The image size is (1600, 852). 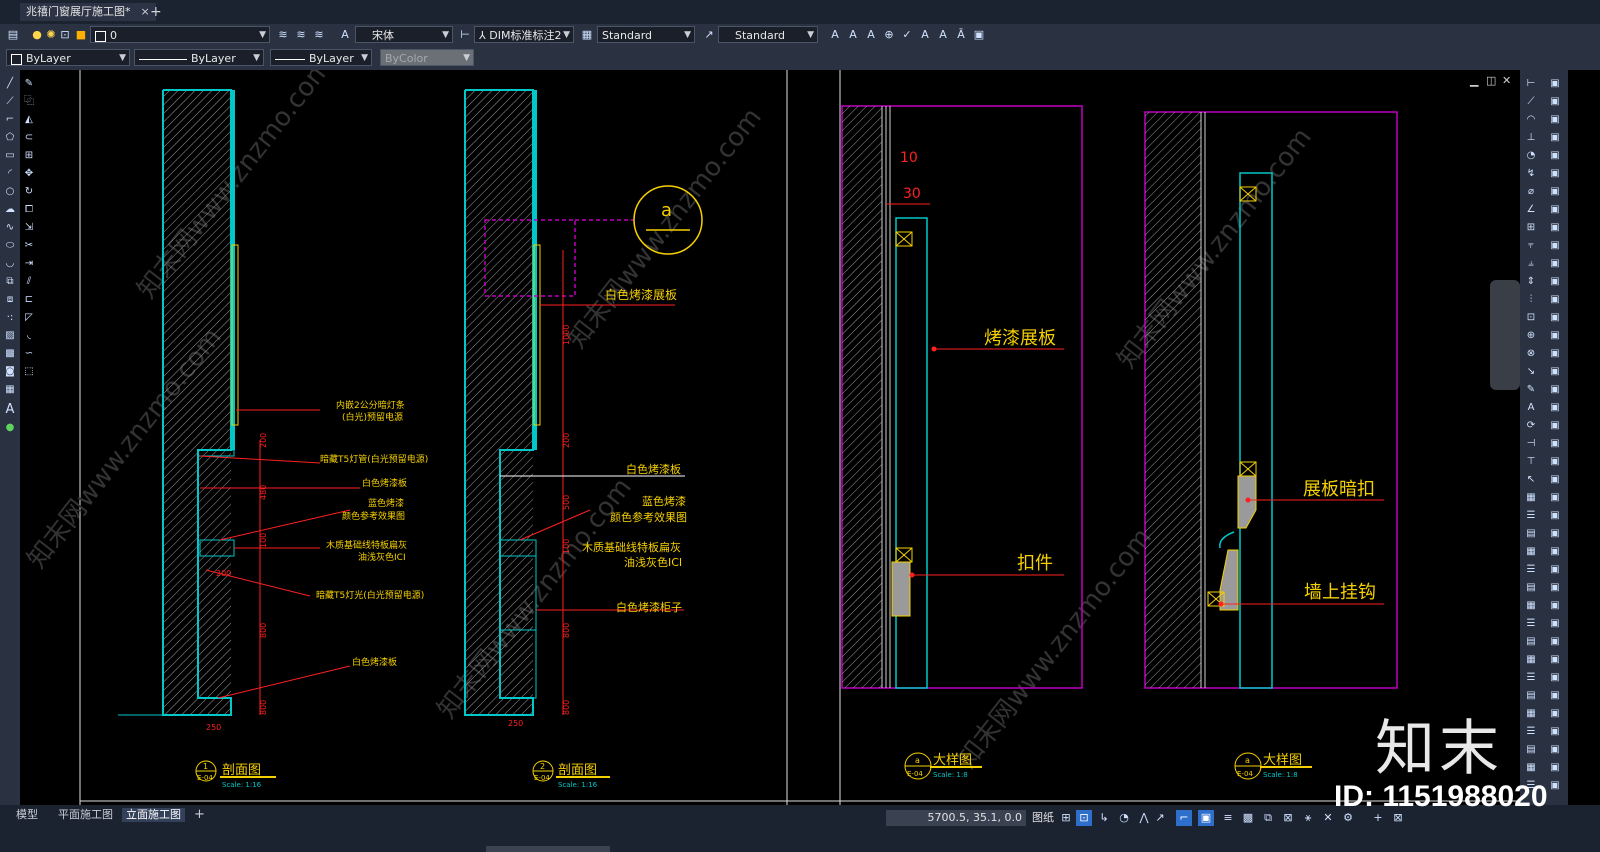 I want to click on layer-dropdown: 0 ▼, so click(x=180, y=34).